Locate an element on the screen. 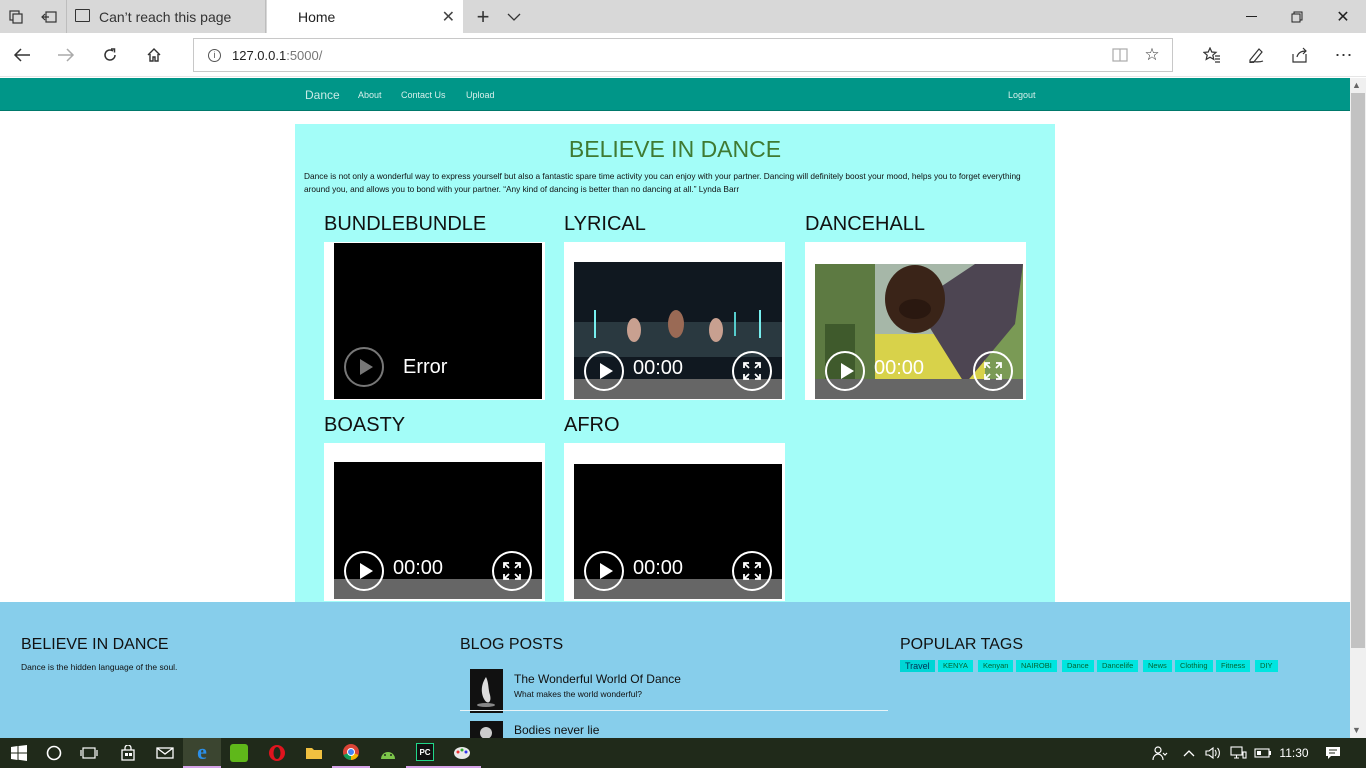  reading-view-icon is located at coordinates (1120, 55).